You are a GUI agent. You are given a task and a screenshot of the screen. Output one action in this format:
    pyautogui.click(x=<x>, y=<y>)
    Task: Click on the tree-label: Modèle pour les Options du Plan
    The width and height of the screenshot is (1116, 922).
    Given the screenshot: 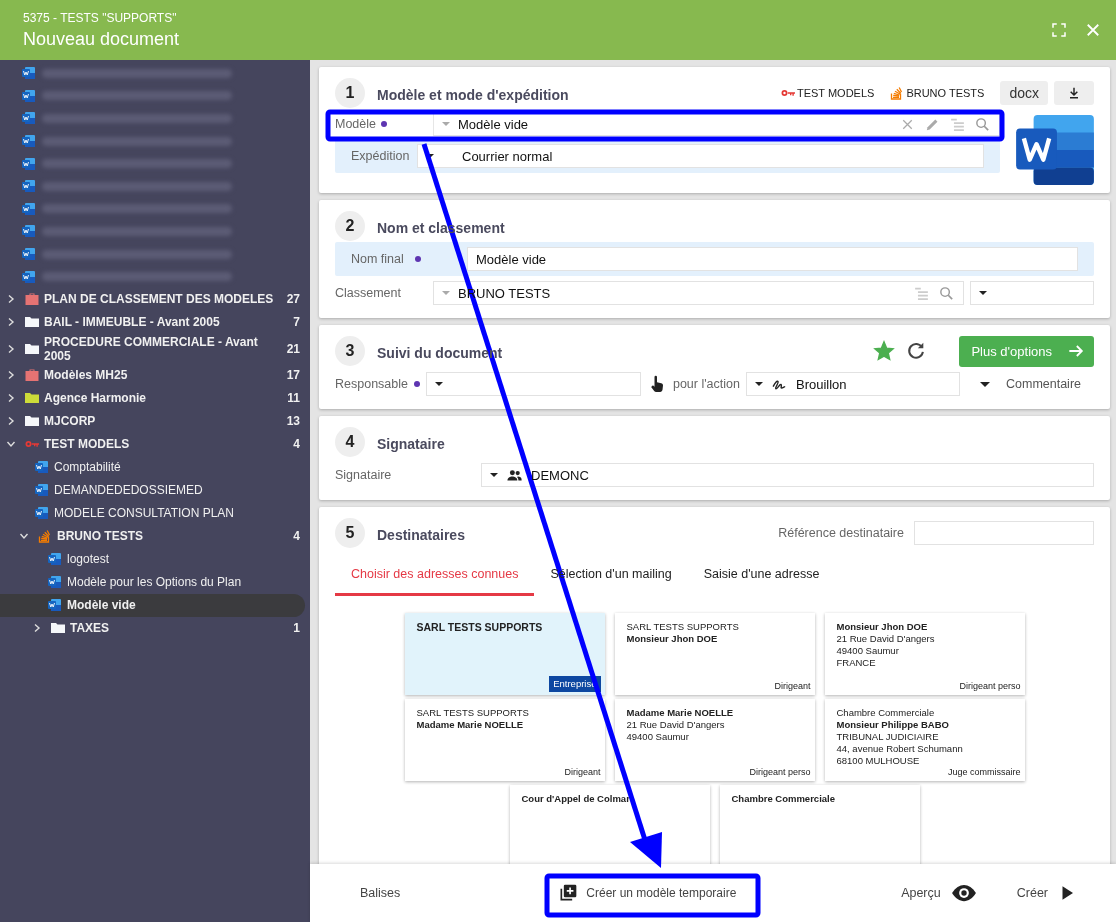 What is the action you would take?
    pyautogui.click(x=155, y=582)
    